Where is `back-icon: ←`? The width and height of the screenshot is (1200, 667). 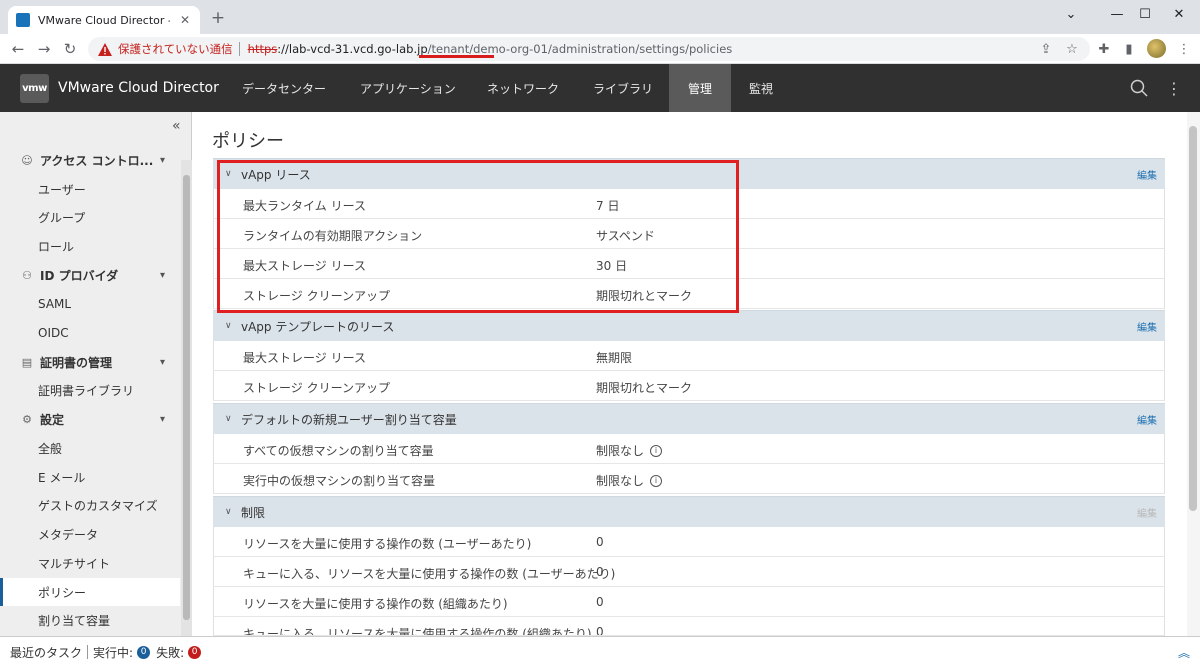 back-icon: ← is located at coordinates (18, 49).